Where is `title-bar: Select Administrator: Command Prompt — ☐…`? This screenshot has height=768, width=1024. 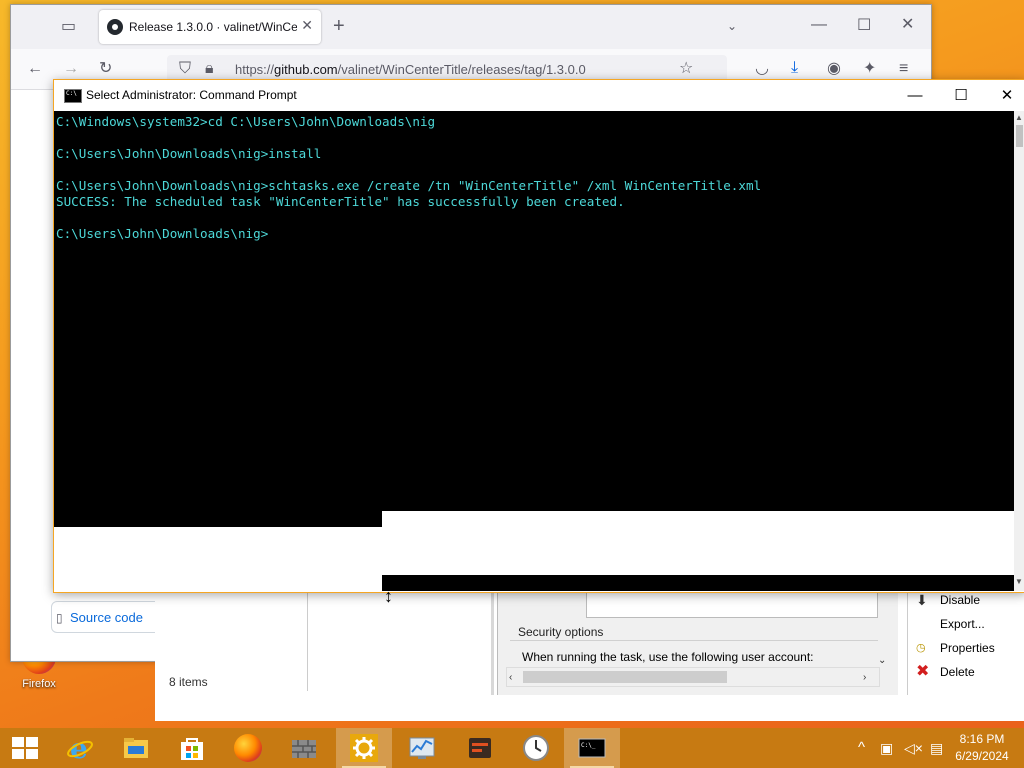 title-bar: Select Administrator: Command Prompt — ☐… is located at coordinates (539, 95).